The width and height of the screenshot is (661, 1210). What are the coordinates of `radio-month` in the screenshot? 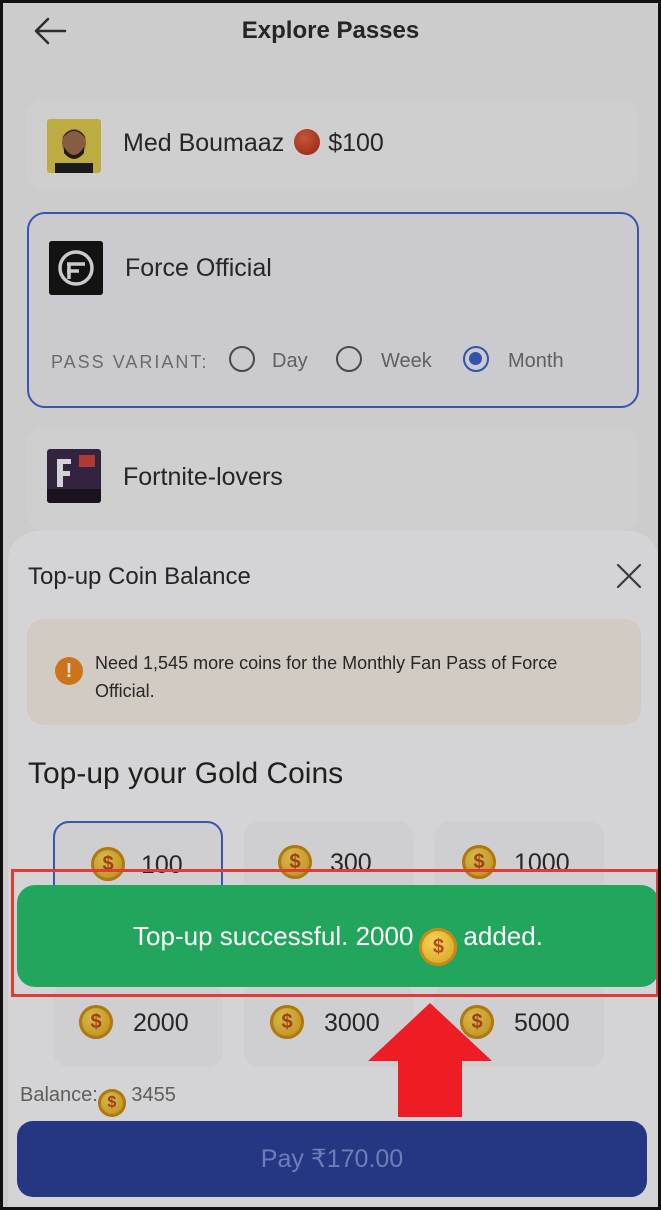 It's located at (476, 359).